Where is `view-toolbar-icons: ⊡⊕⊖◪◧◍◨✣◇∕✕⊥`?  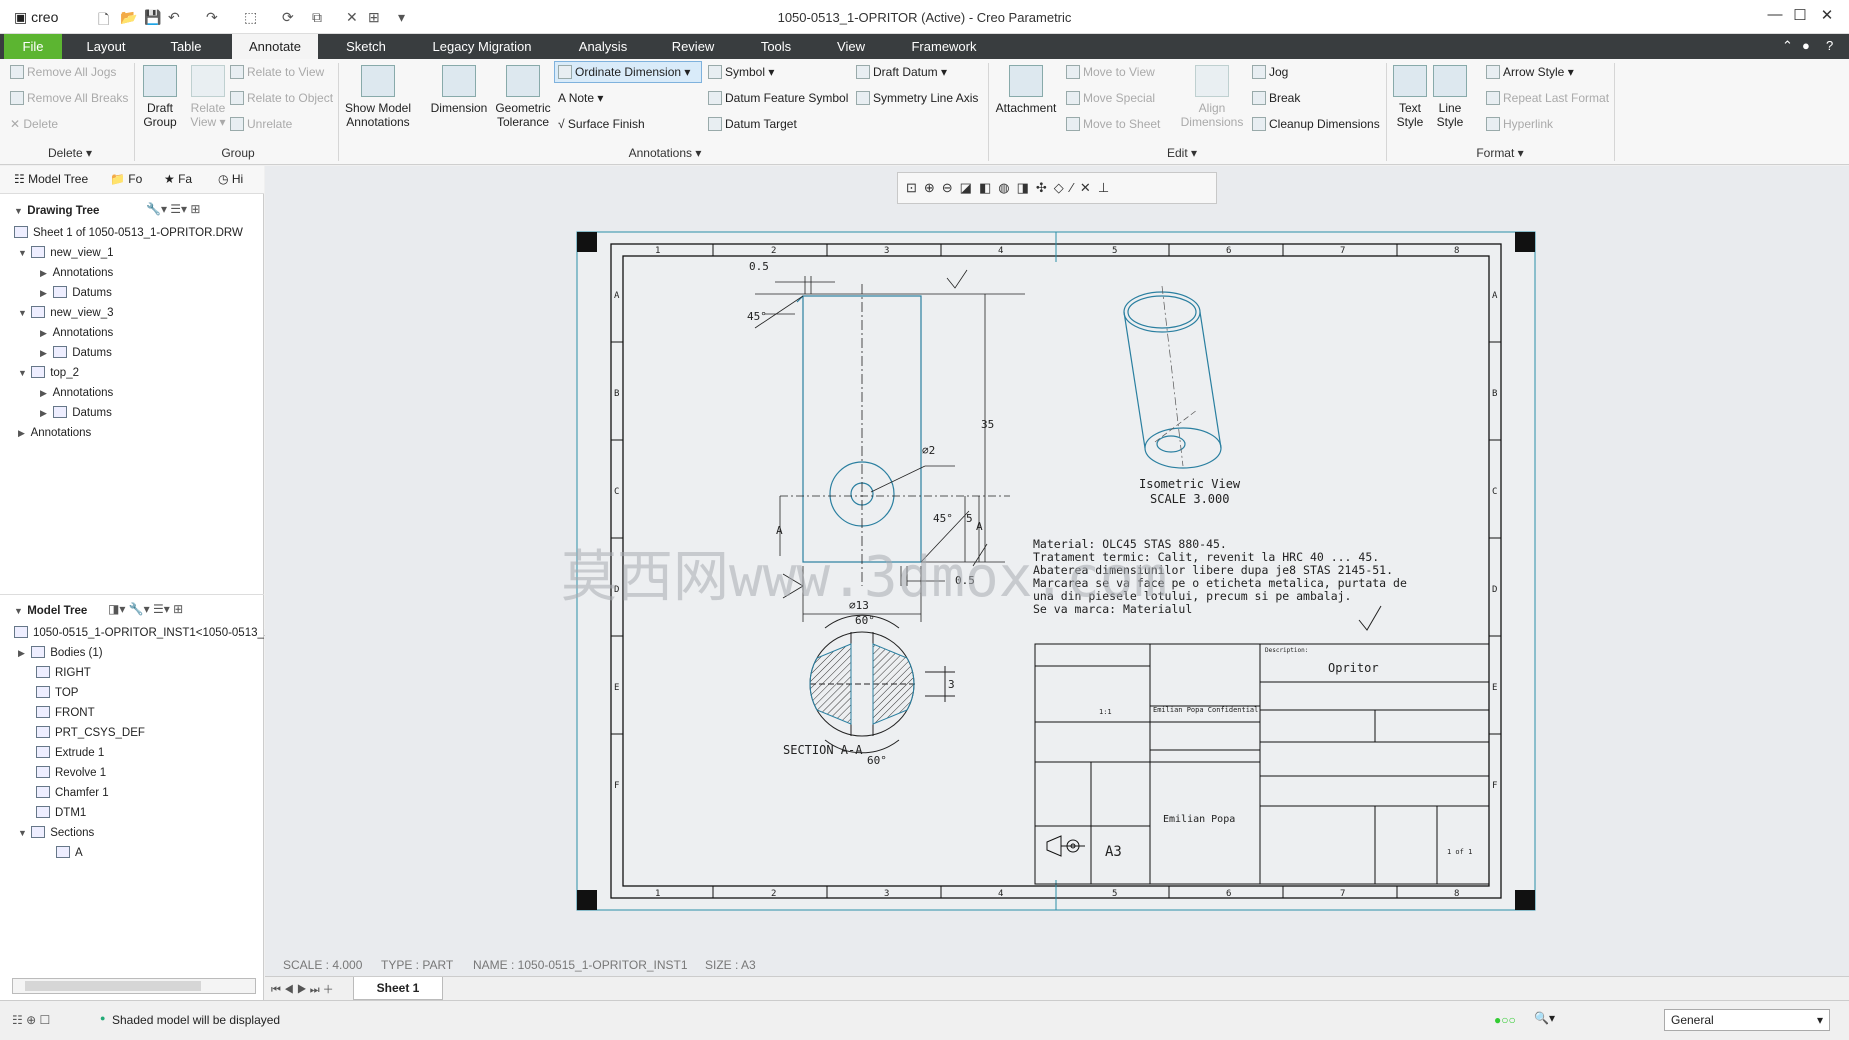
view-toolbar-icons: ⊡⊕⊖◪◧◍◨✣◇∕✕⊥ is located at coordinates (1011, 188).